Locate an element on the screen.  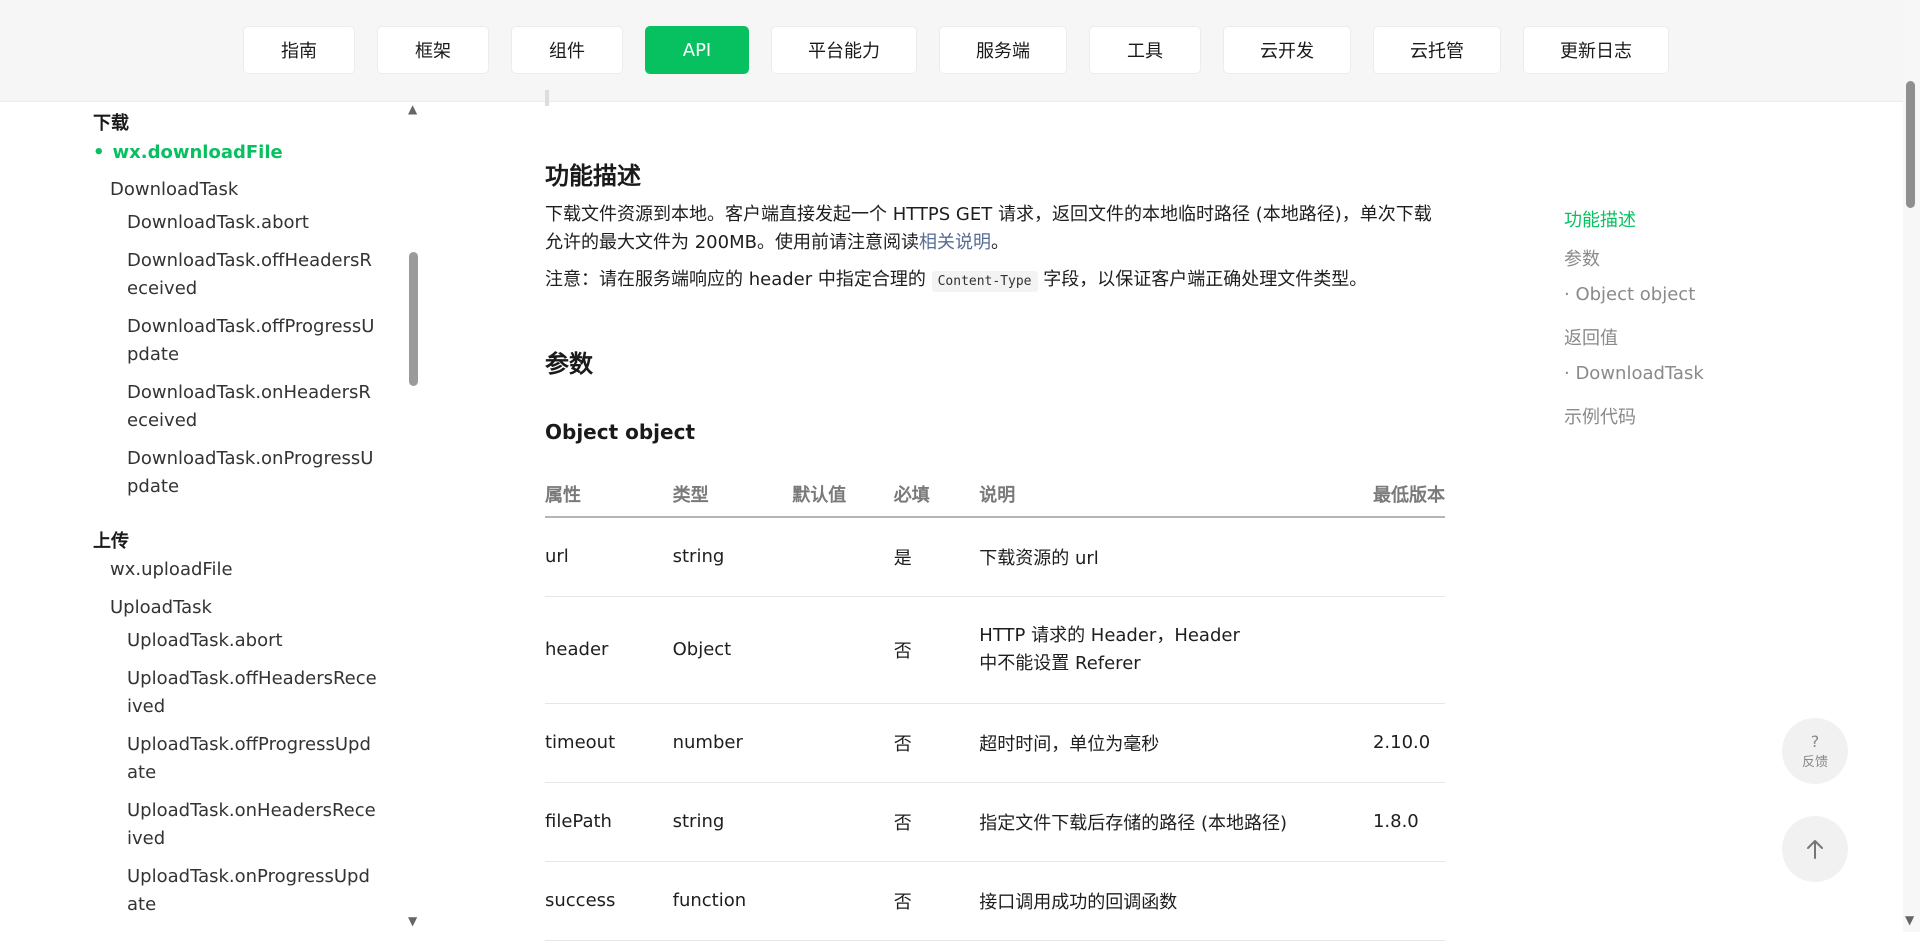
cell-type: Object is located at coordinates (732, 650).